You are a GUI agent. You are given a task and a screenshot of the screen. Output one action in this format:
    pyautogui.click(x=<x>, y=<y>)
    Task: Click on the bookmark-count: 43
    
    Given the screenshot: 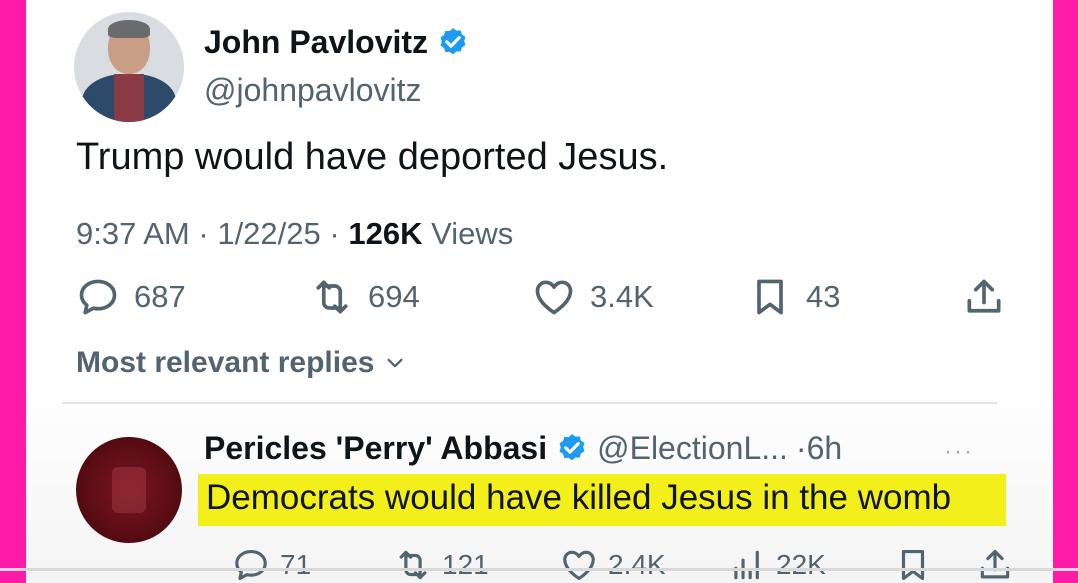 What is the action you would take?
    pyautogui.click(x=823, y=296)
    